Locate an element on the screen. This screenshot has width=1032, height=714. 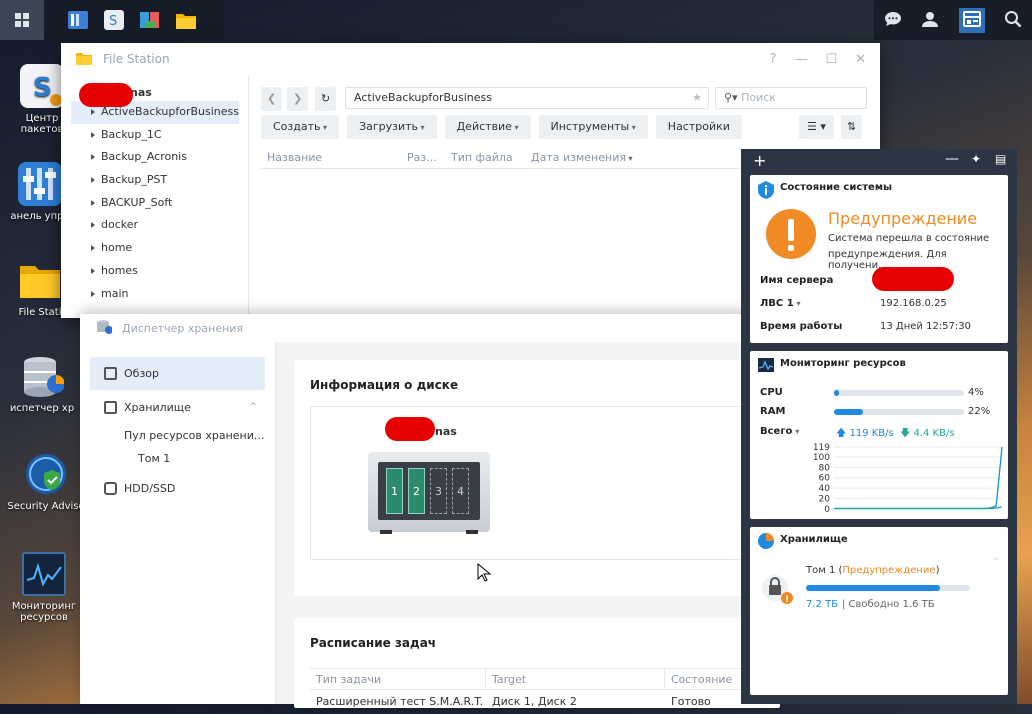
disk-panel: nas 1 2 3 4 is located at coordinates (545, 483).